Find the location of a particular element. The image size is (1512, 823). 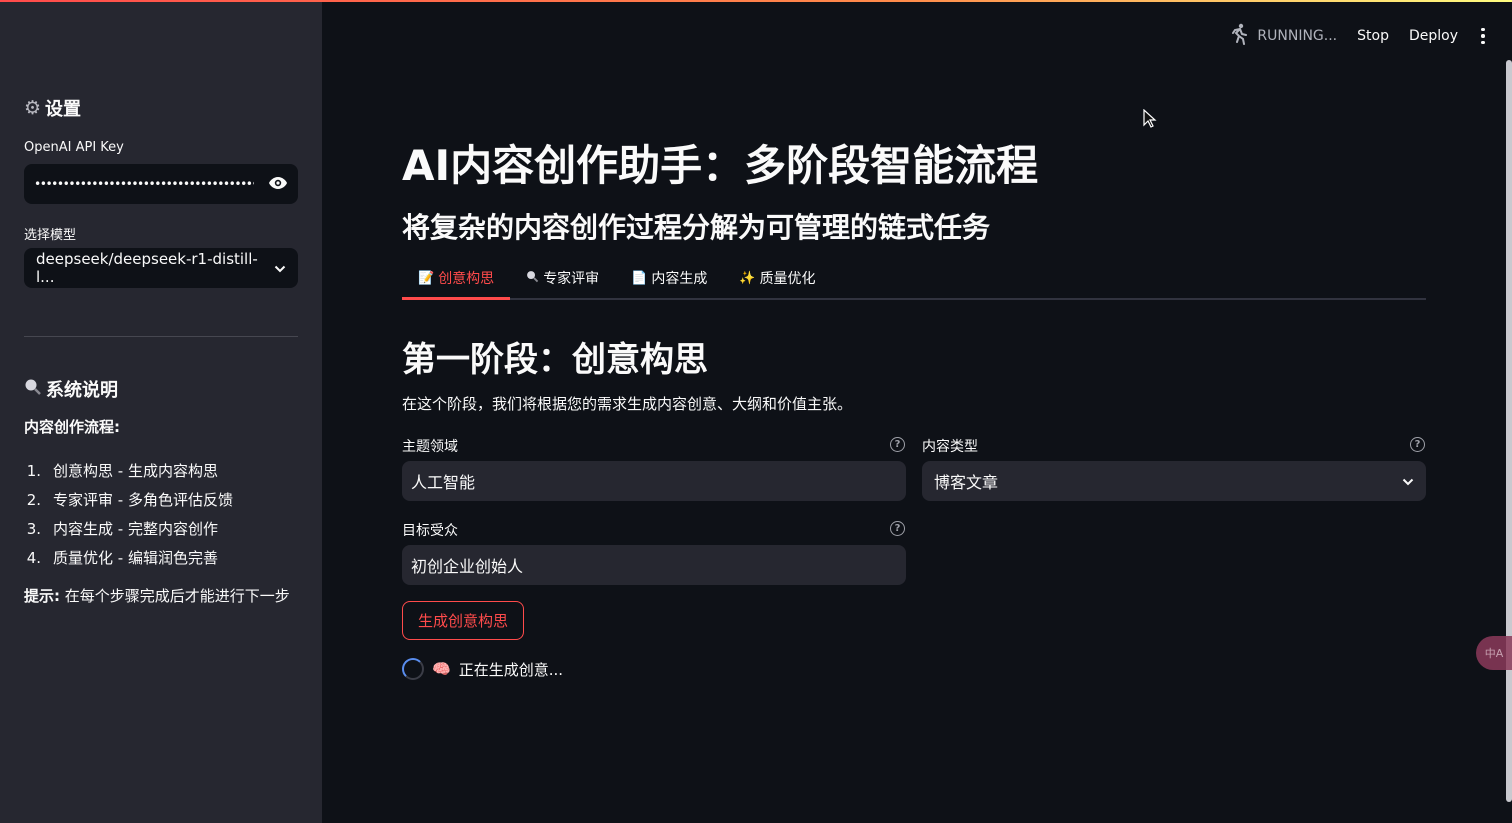

section-title: 第一阶段：创意构思 is located at coordinates (555, 360).